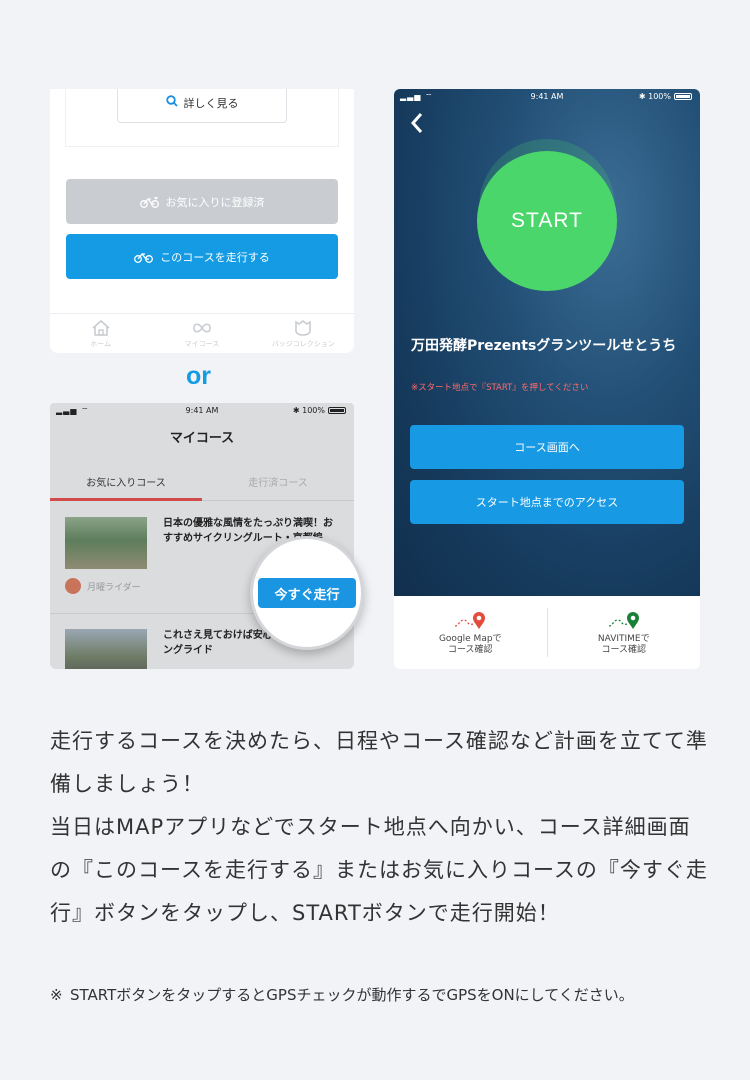 Image resolution: width=750 pixels, height=1080 pixels. I want to click on favorite-registered-button: お気に入りに登録済, so click(202, 201).